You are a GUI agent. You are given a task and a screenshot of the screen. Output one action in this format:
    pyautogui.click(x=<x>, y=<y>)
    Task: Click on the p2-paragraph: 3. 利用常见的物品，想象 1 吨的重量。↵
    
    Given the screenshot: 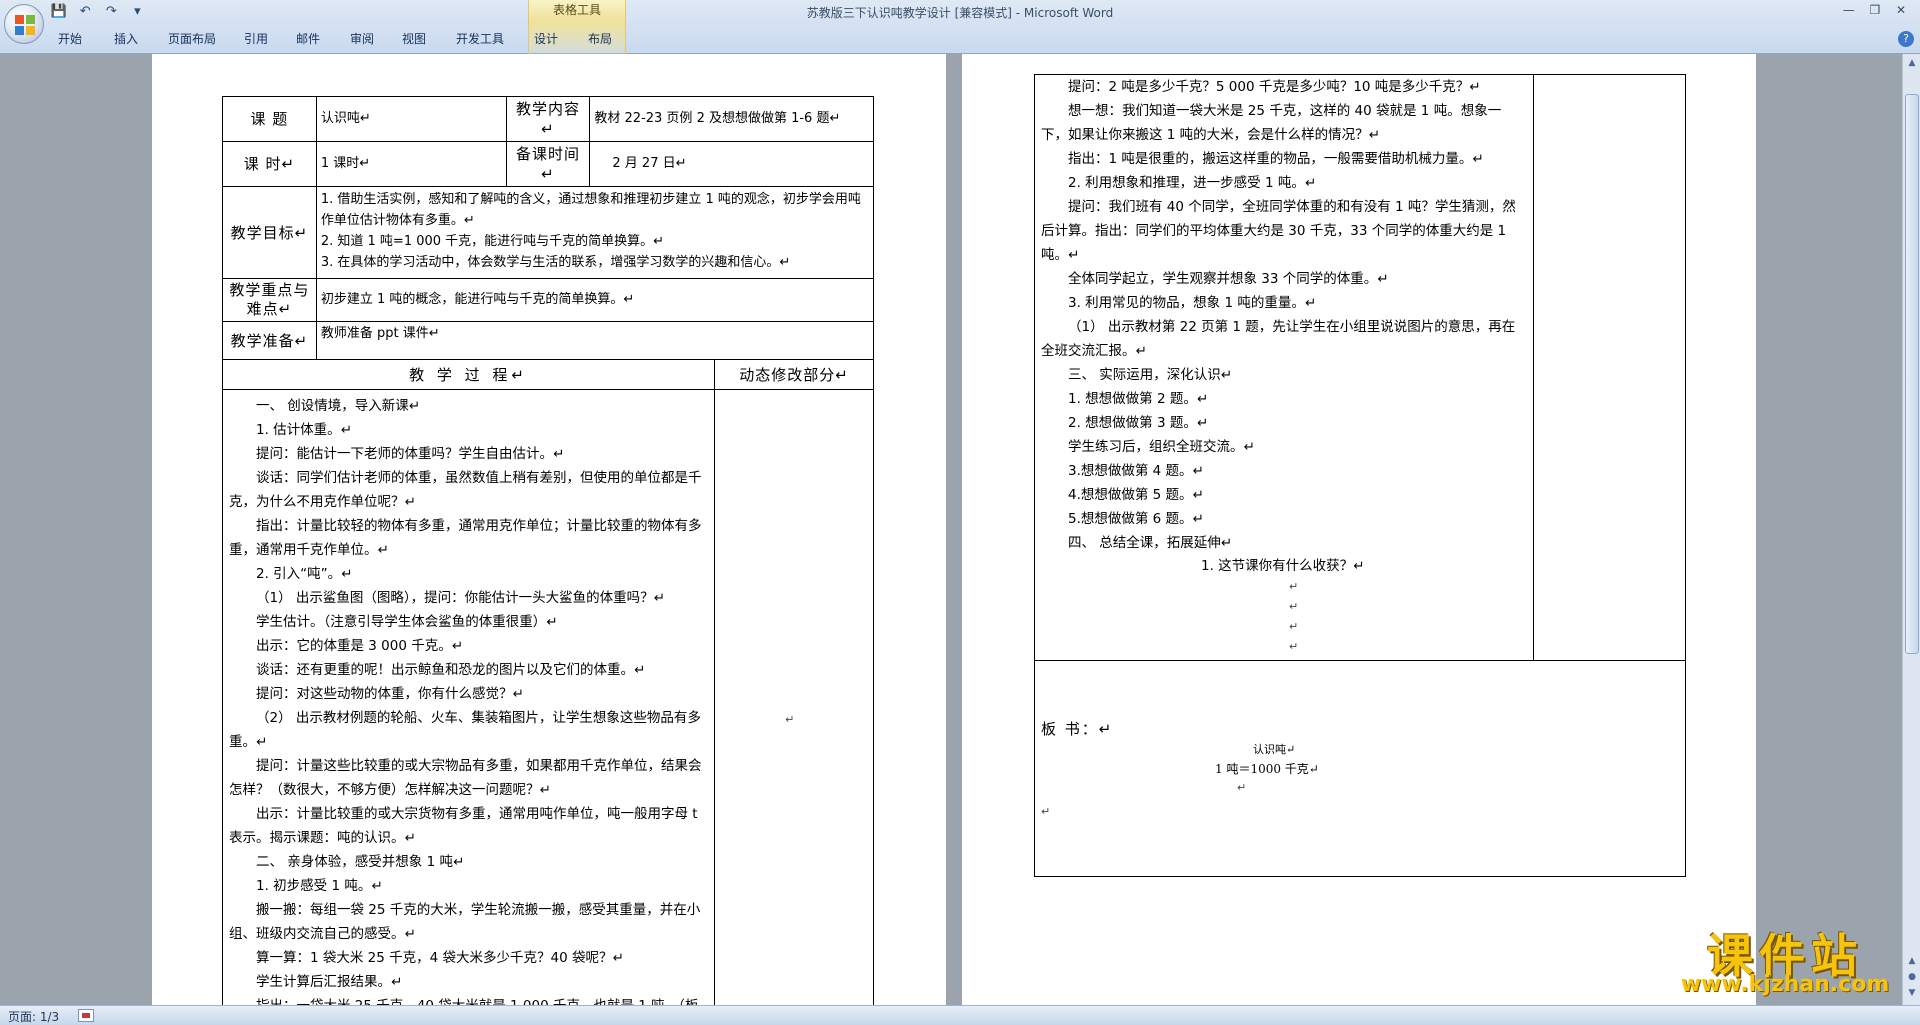 What is the action you would take?
    pyautogui.click(x=1192, y=303)
    